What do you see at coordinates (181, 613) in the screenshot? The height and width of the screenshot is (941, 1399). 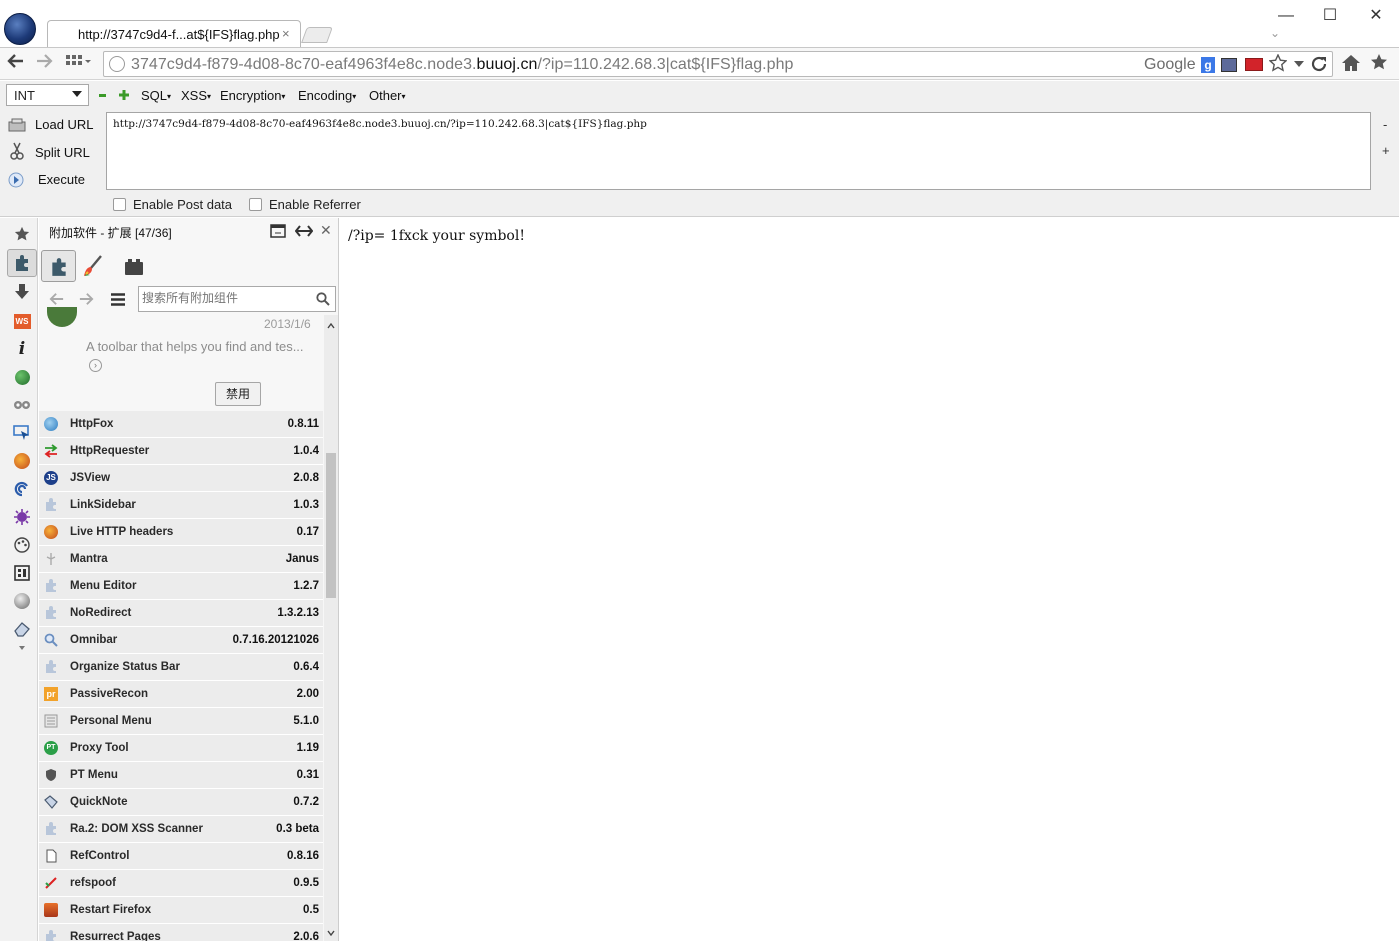 I see `list-item: NoRedirect 1.3.2.13` at bounding box center [181, 613].